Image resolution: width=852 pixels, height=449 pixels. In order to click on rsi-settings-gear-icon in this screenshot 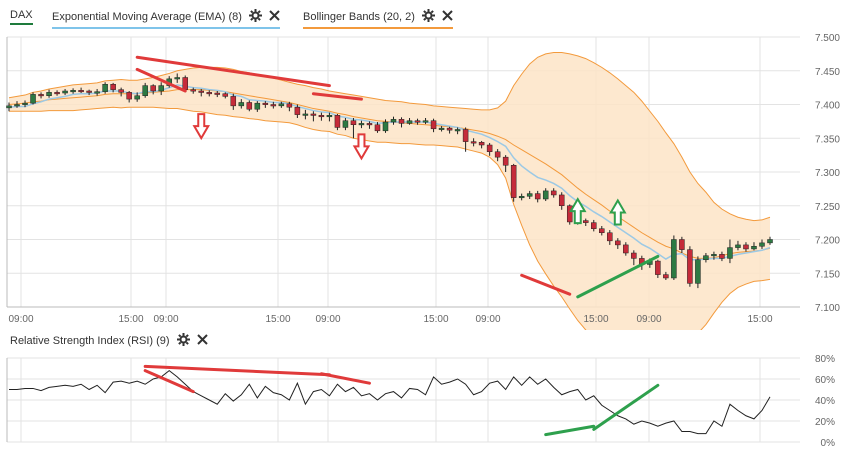, I will do `click(183, 341)`.